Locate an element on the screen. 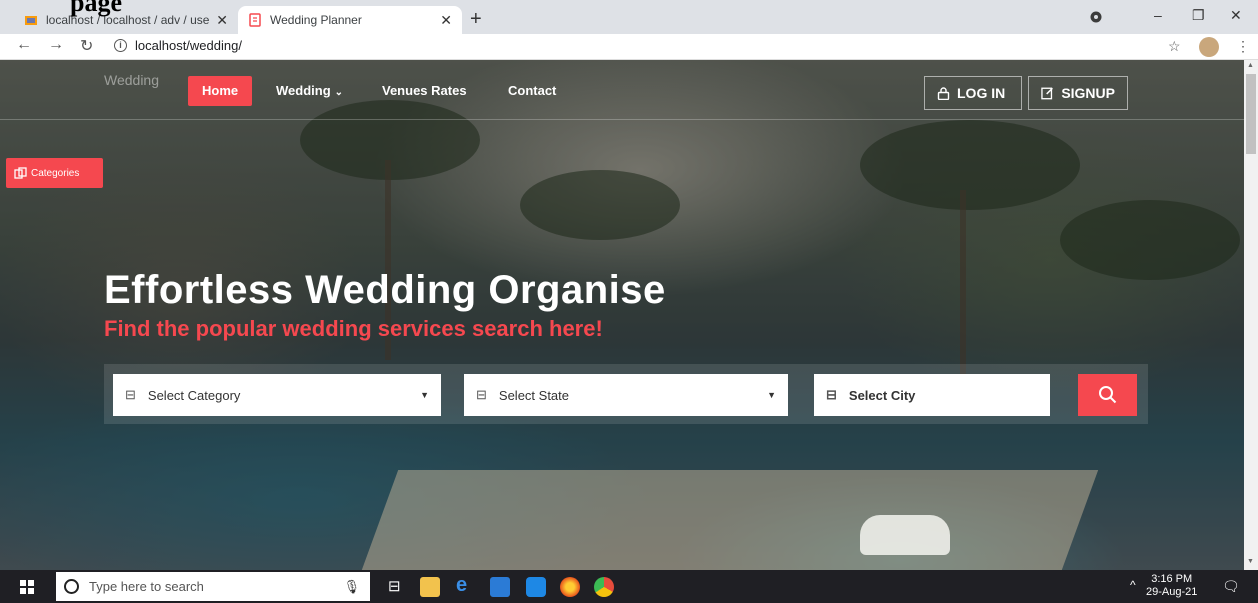  page-scrollbar: ▲ ▼ is located at coordinates (1251, 315).